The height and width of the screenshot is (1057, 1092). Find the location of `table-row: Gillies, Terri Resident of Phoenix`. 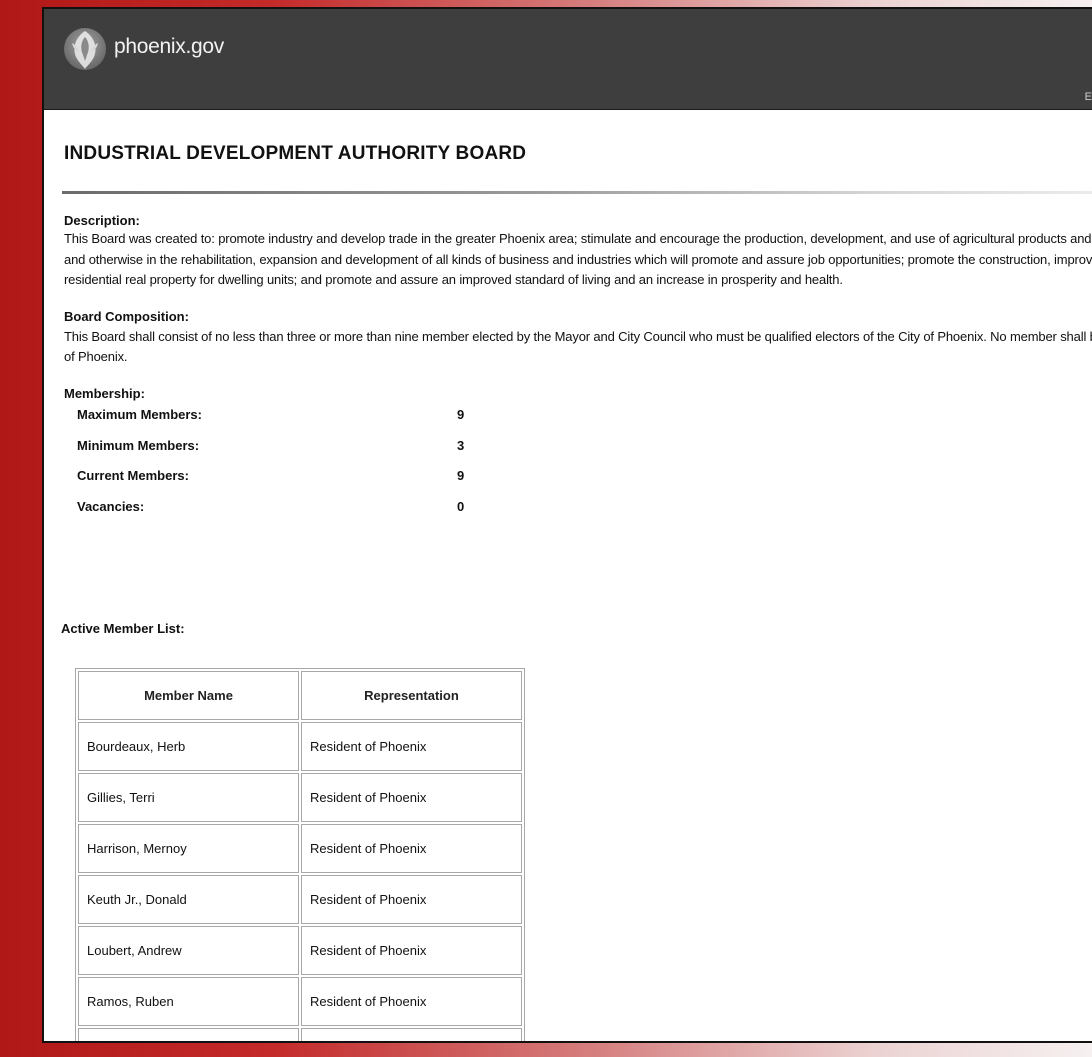

table-row: Gillies, Terri Resident of Phoenix is located at coordinates (300, 797).